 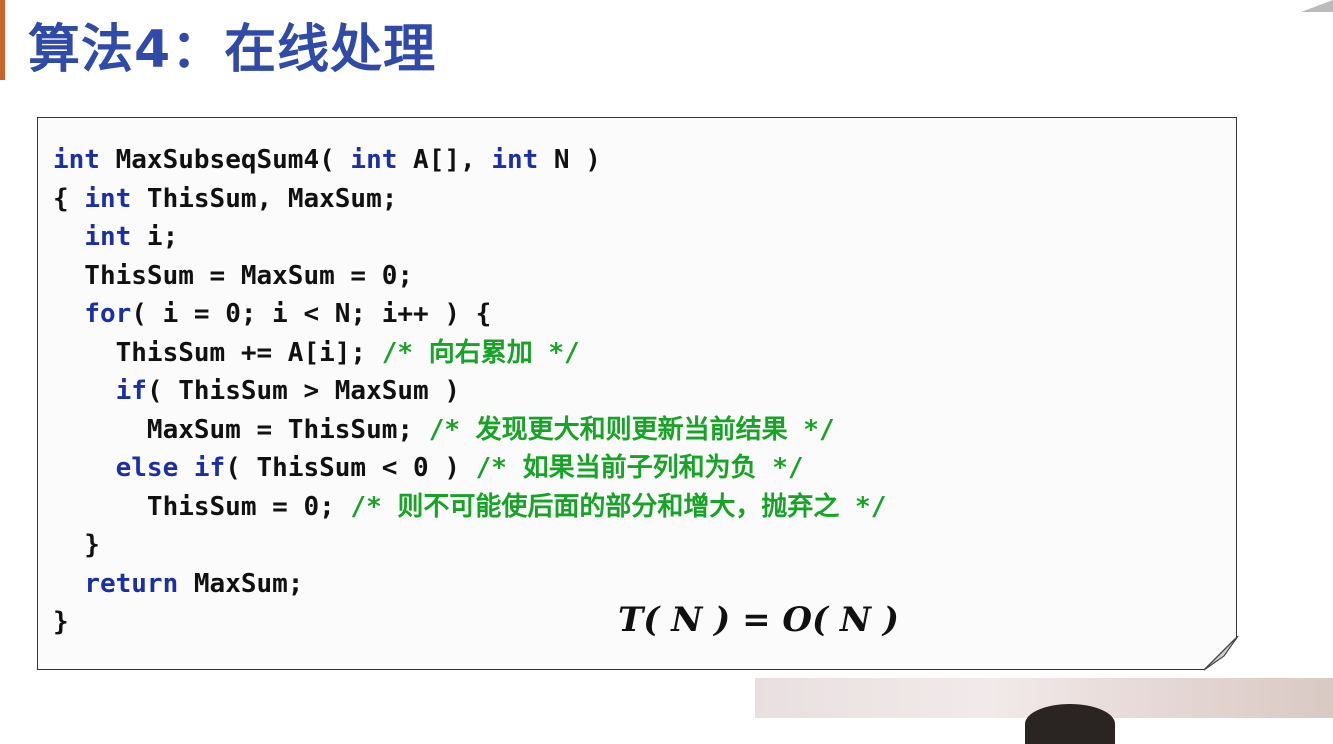 What do you see at coordinates (631, 429) in the screenshot?
I see `code-comment: /* 发现更大和则更新当前结果 */` at bounding box center [631, 429].